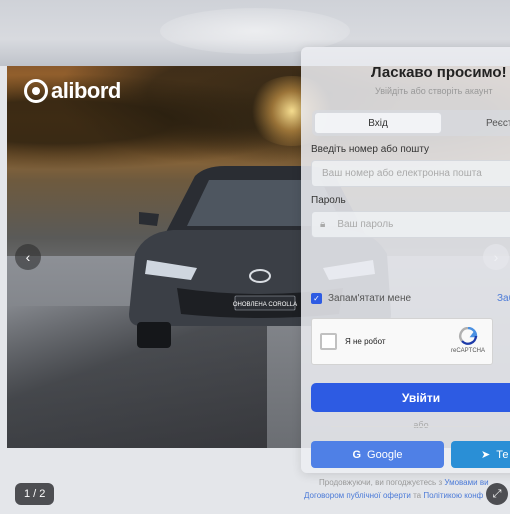  Describe the element at coordinates (486, 455) in the screenshot. I see `telegram-icon: ➤` at that location.